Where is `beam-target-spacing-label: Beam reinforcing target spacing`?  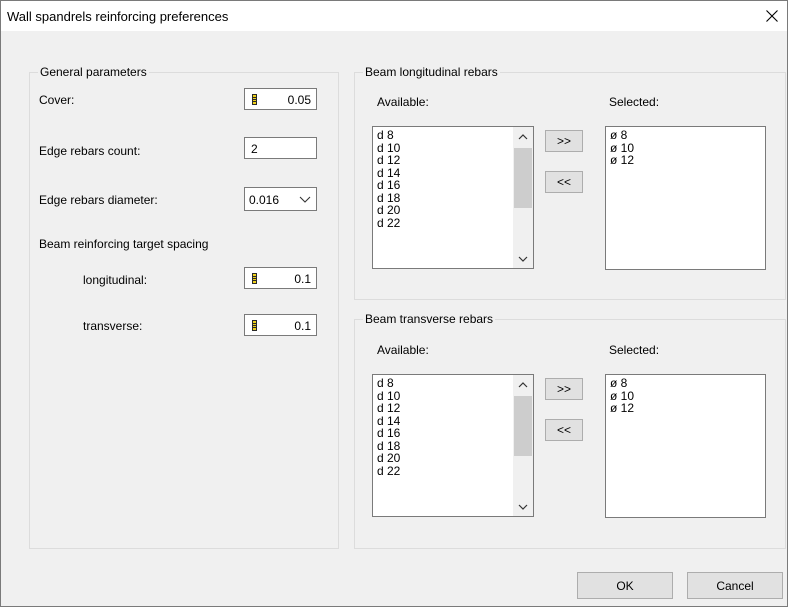 beam-target-spacing-label: Beam reinforcing target spacing is located at coordinates (124, 244).